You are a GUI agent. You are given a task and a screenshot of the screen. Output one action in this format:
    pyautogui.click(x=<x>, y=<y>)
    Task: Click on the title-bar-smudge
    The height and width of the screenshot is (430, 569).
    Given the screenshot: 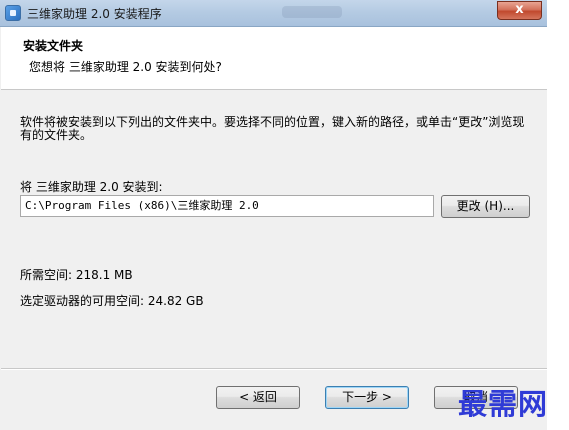 What is the action you would take?
    pyautogui.click(x=312, y=12)
    